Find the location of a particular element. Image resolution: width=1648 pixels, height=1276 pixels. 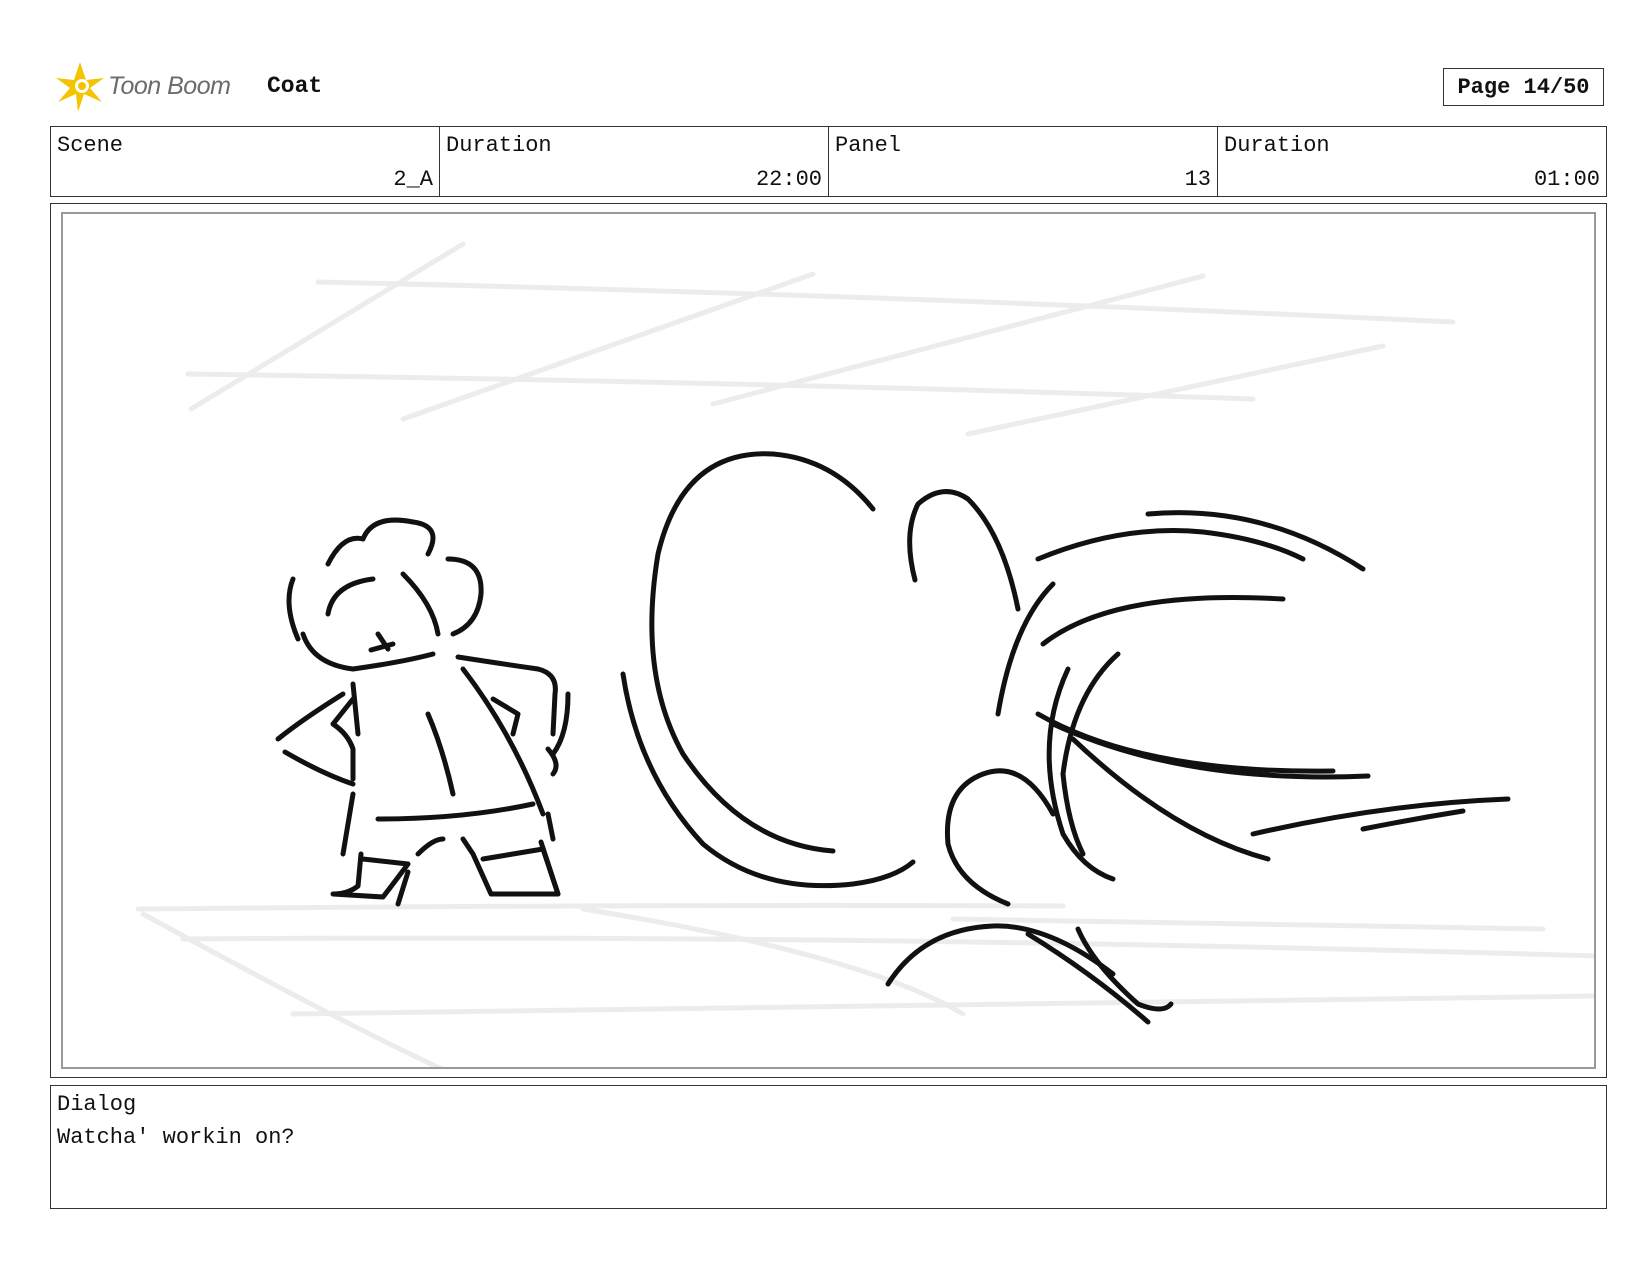

scene-cell: Scene 2_A is located at coordinates (245, 161).